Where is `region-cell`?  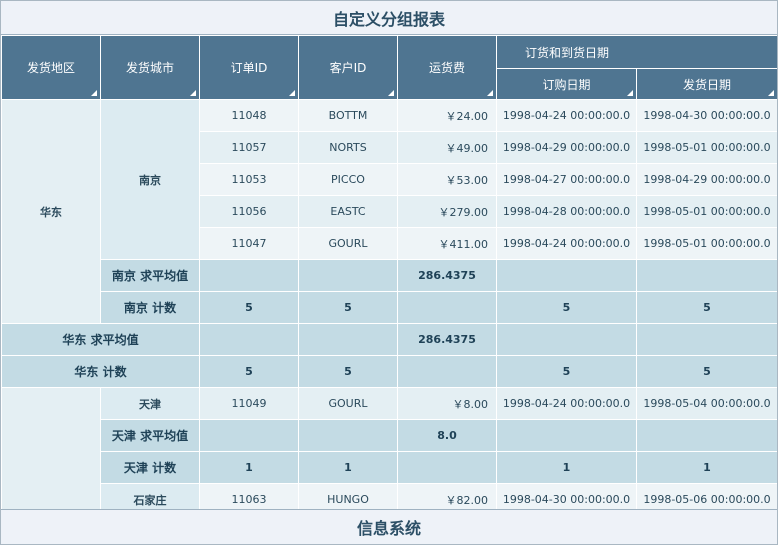 region-cell is located at coordinates (51, 449).